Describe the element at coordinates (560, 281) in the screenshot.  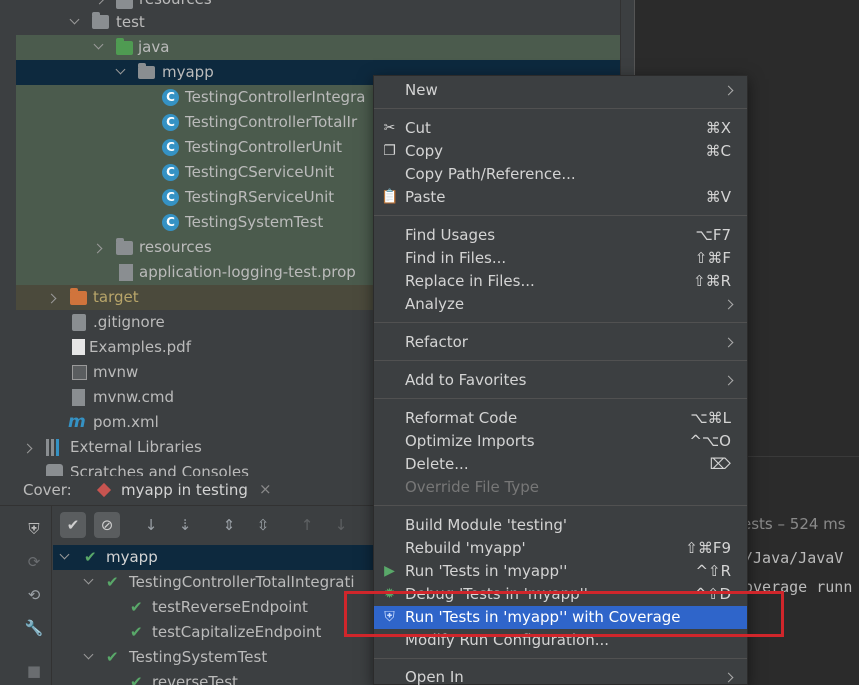
I see `menu-item-replace-in-files: Replace in Files... ⇧⌘R` at that location.